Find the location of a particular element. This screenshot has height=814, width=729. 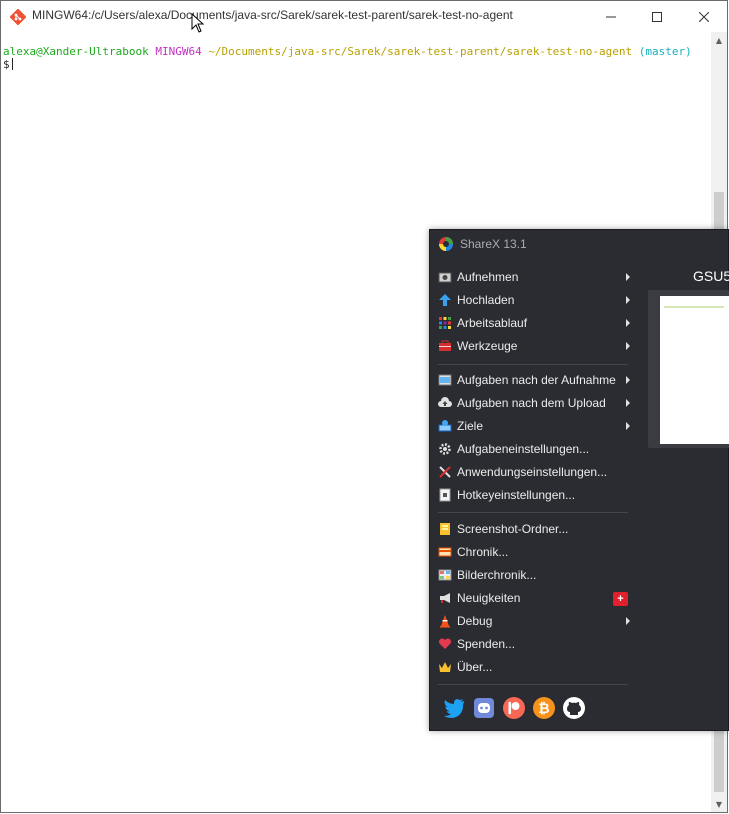

camera-icon is located at coordinates (445, 277).